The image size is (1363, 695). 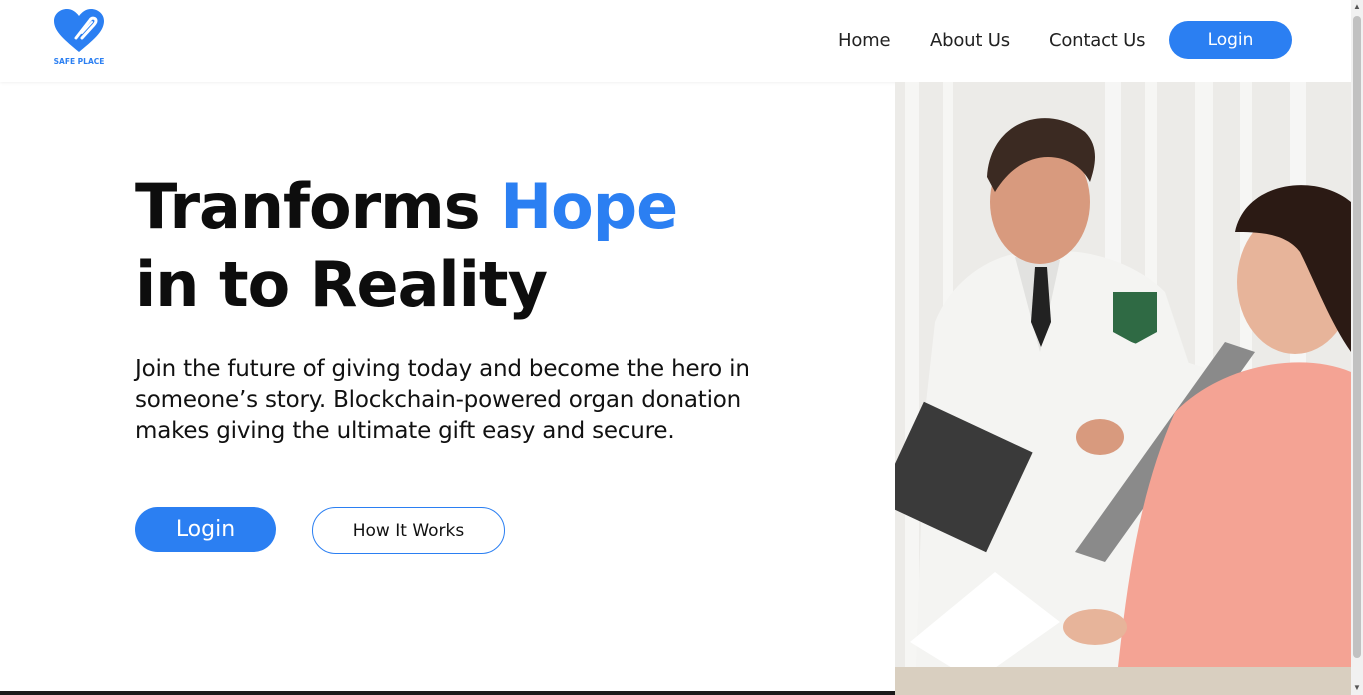 What do you see at coordinates (864, 40) in the screenshot?
I see `nav-home-link: Home` at bounding box center [864, 40].